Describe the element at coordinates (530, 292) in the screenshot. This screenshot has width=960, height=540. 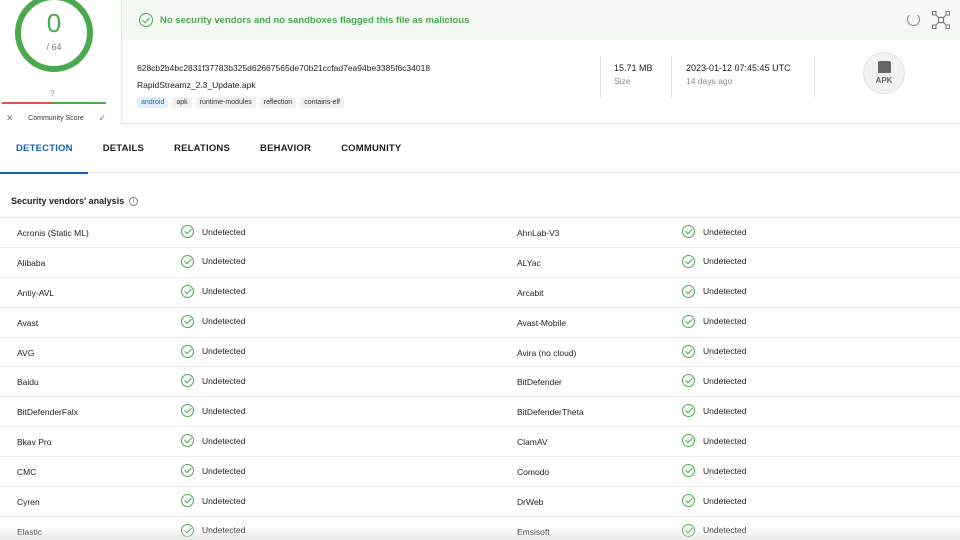
I see `vendor-name: Arcabit` at that location.